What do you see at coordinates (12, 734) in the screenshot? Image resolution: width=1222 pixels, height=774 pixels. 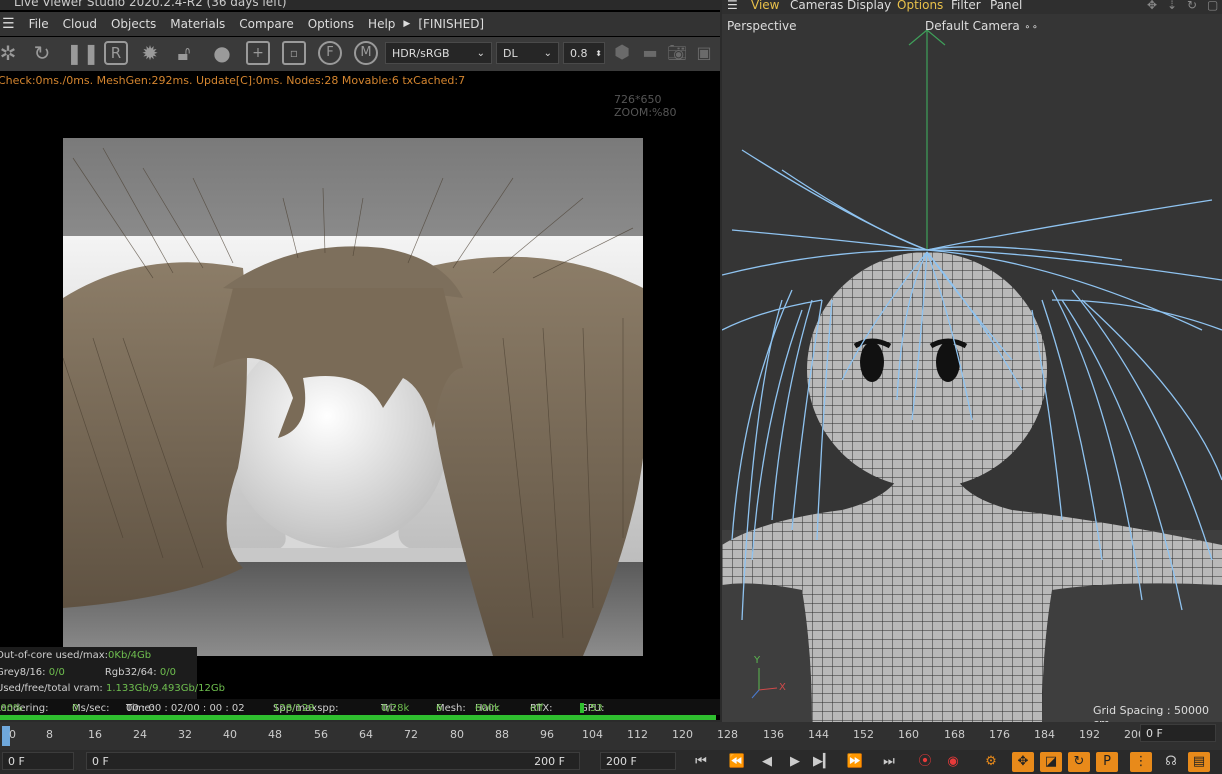 I see `tick: 0` at bounding box center [12, 734].